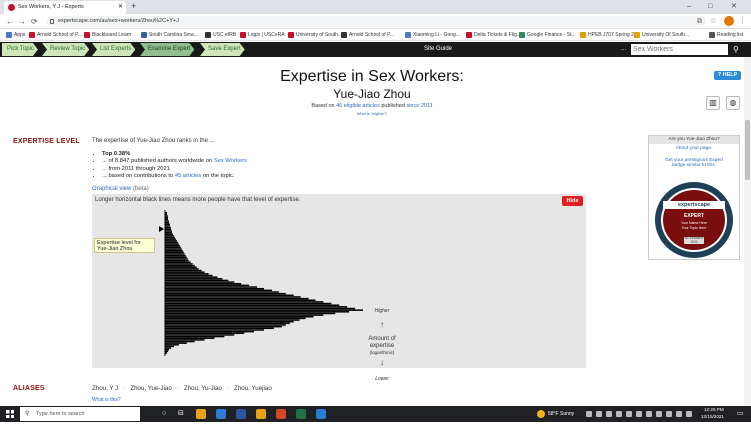 This screenshot has height=425, width=751. What do you see at coordinates (111, 189) in the screenshot?
I see `graphical-view-link: Graphical view` at bounding box center [111, 189].